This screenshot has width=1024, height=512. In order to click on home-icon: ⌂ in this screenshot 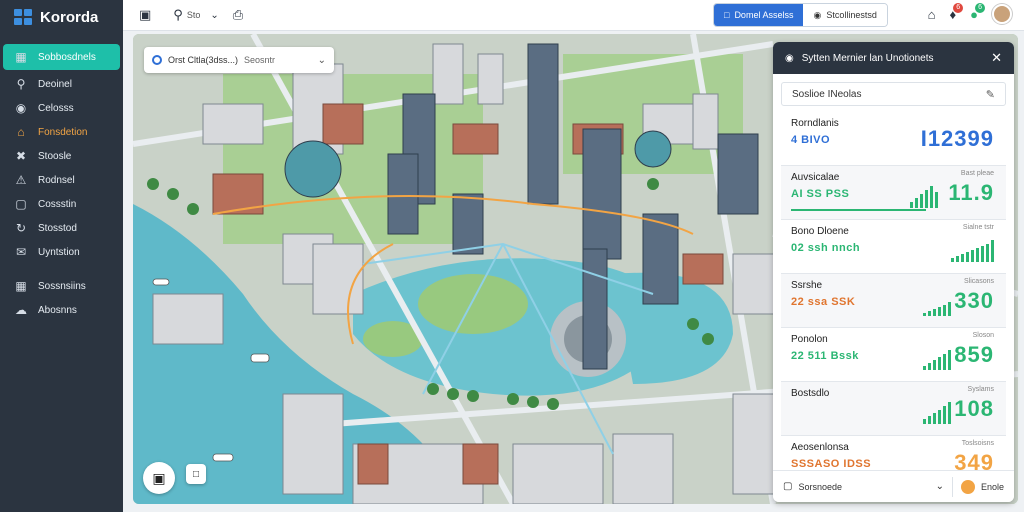, I will do `click(932, 14)`.